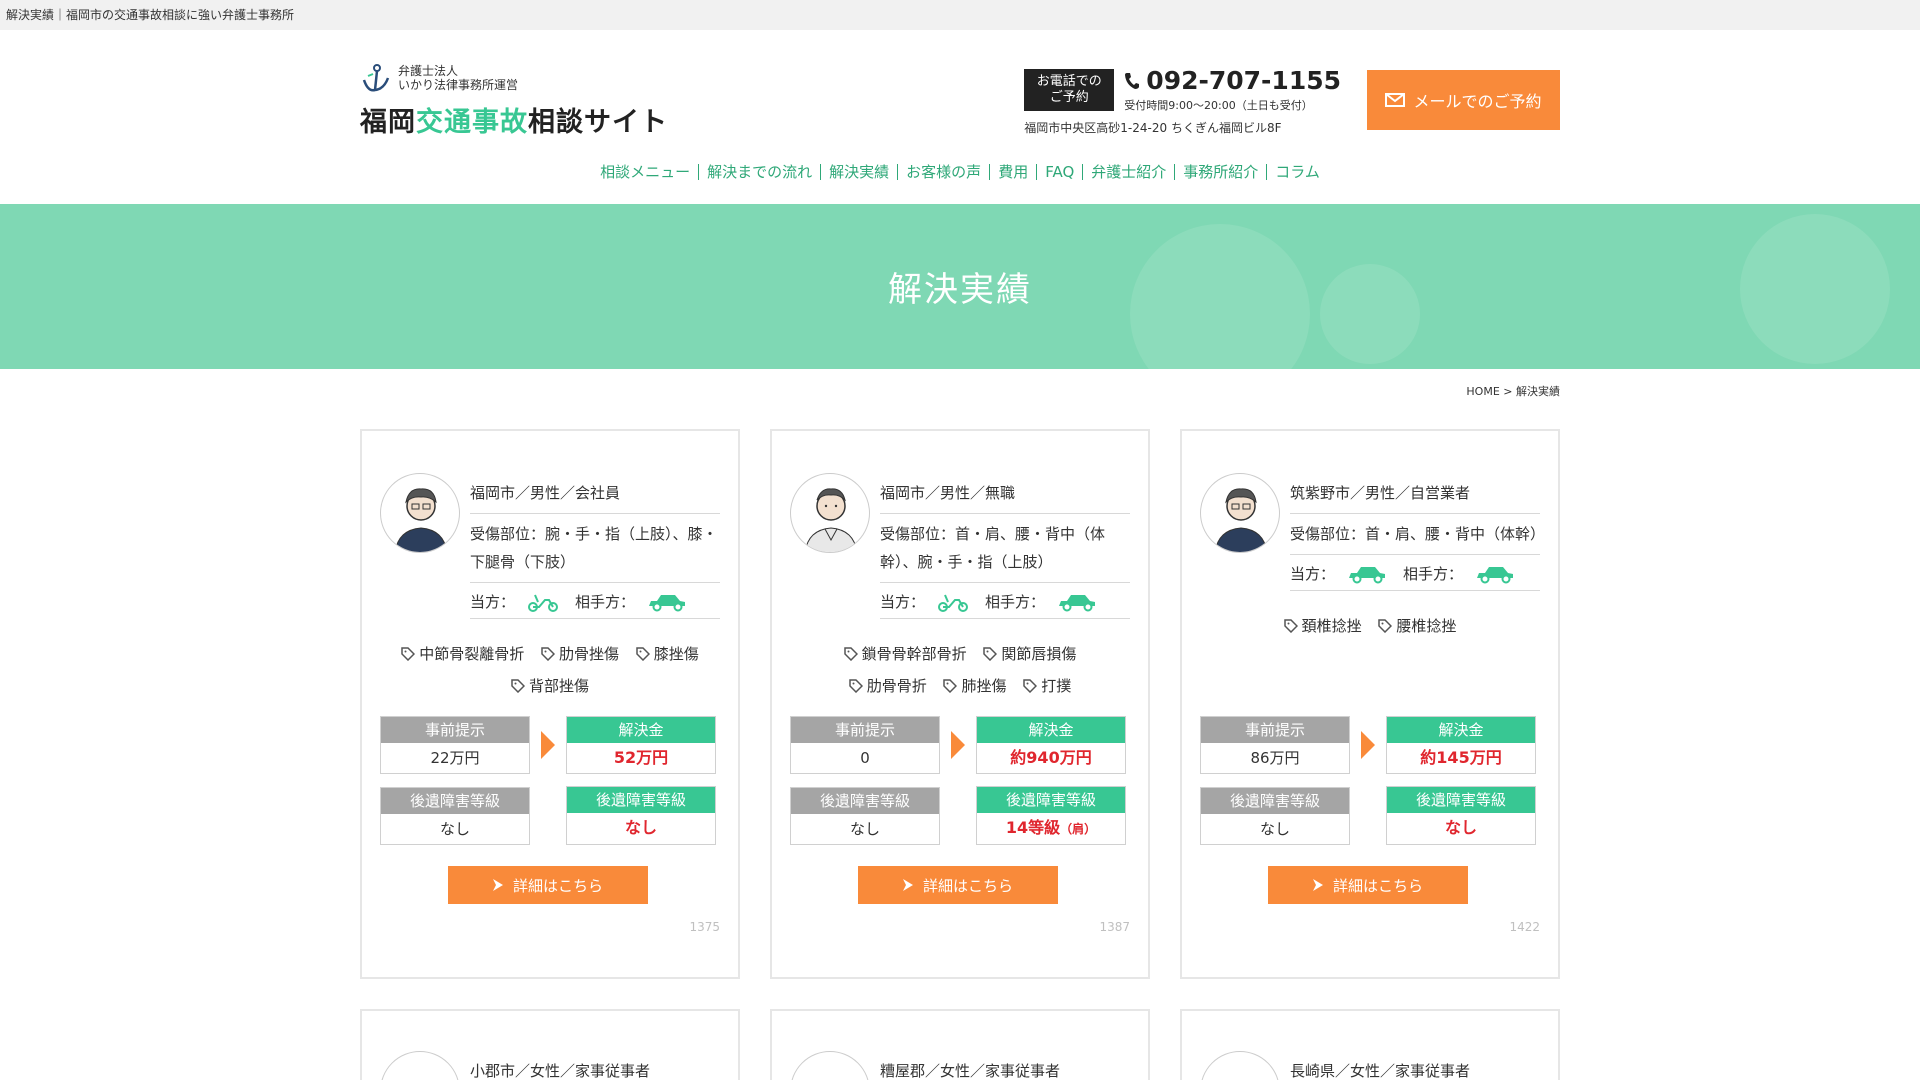 The width and height of the screenshot is (1920, 1080). I want to click on nav-item-flow: 解決までの流れ, so click(760, 172).